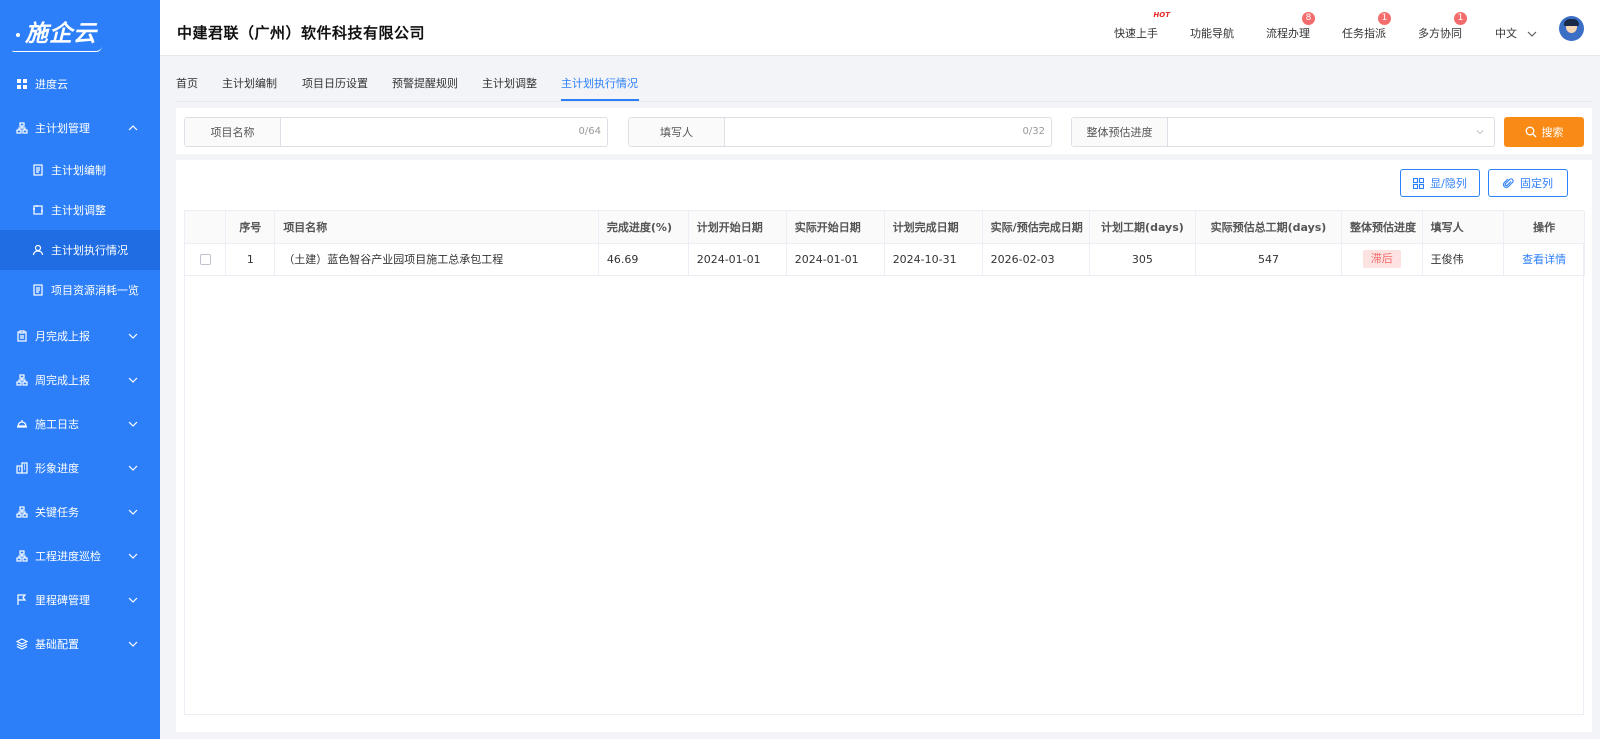 The height and width of the screenshot is (739, 1600). Describe the element at coordinates (1161, 15) in the screenshot. I see `hot-badge: HOT` at that location.